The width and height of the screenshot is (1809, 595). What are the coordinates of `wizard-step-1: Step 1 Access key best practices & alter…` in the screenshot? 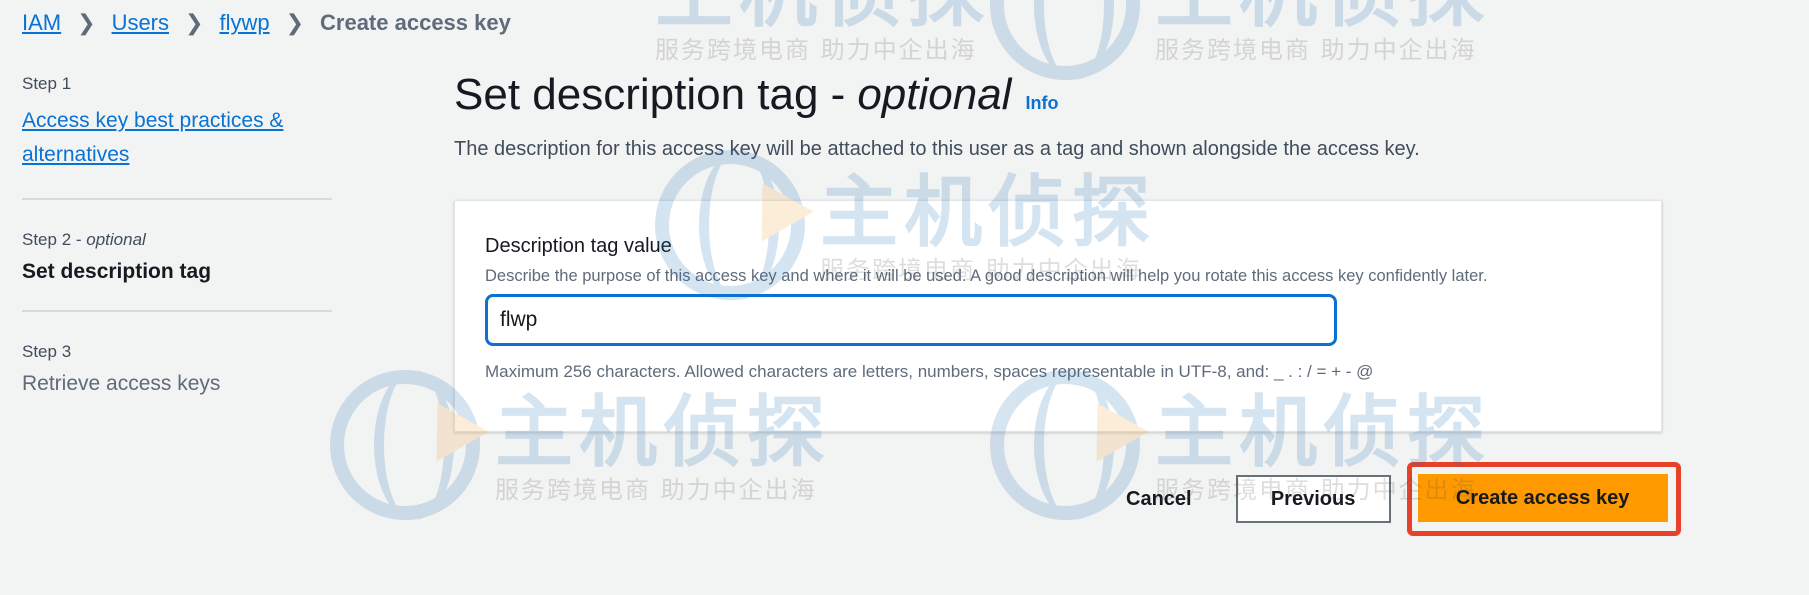 It's located at (177, 137).